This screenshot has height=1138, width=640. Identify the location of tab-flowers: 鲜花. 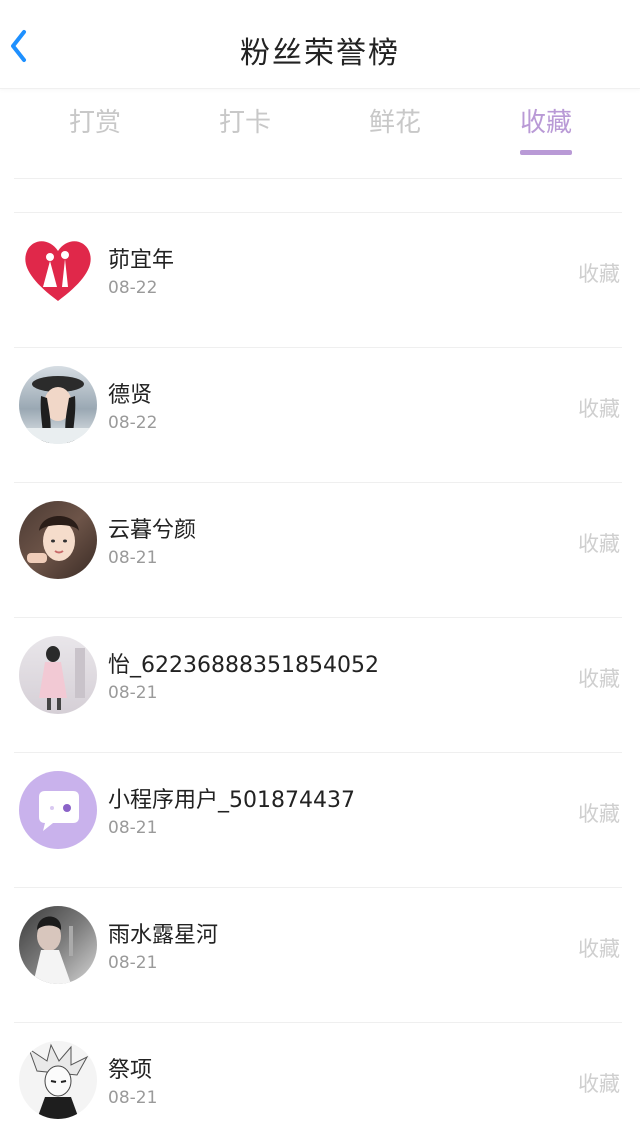
(395, 129).